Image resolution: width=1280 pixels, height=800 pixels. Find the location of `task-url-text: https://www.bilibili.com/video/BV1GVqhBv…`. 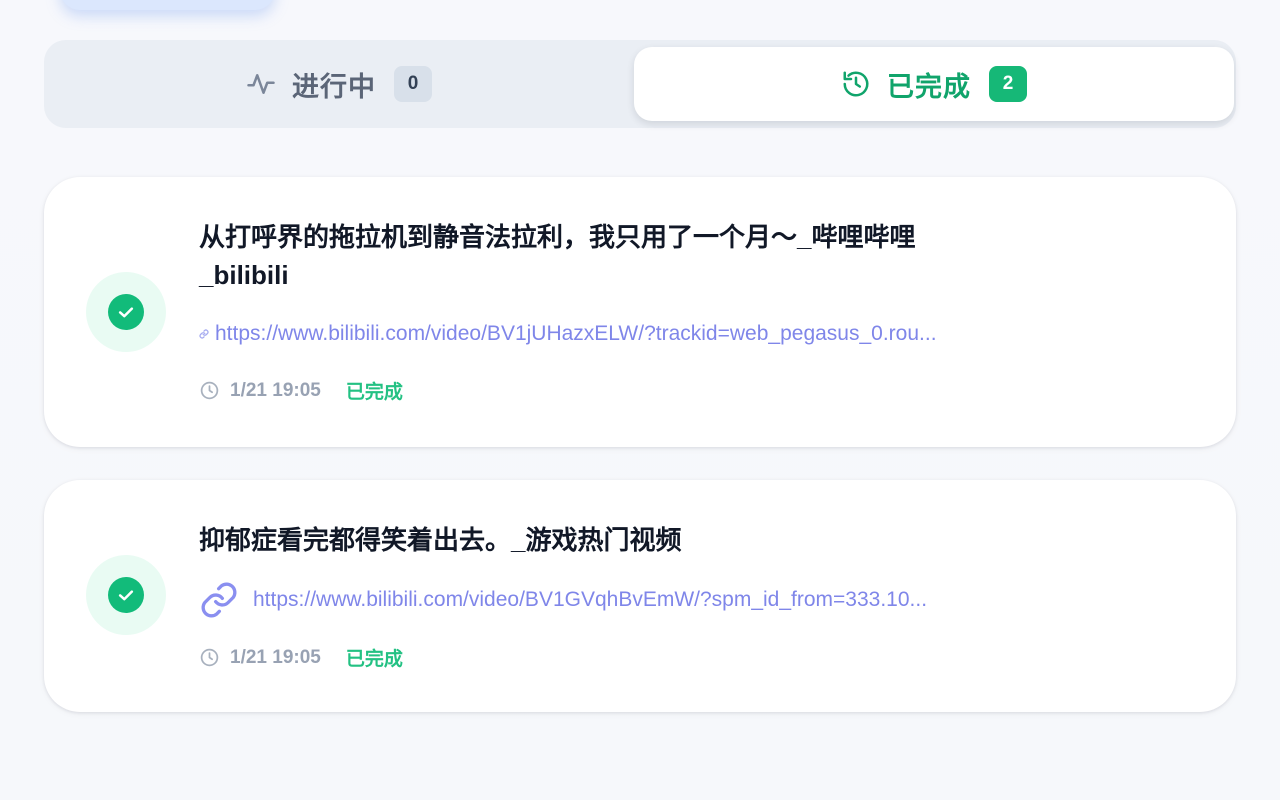

task-url-text: https://www.bilibili.com/video/BV1GVqhBv… is located at coordinates (633, 600).